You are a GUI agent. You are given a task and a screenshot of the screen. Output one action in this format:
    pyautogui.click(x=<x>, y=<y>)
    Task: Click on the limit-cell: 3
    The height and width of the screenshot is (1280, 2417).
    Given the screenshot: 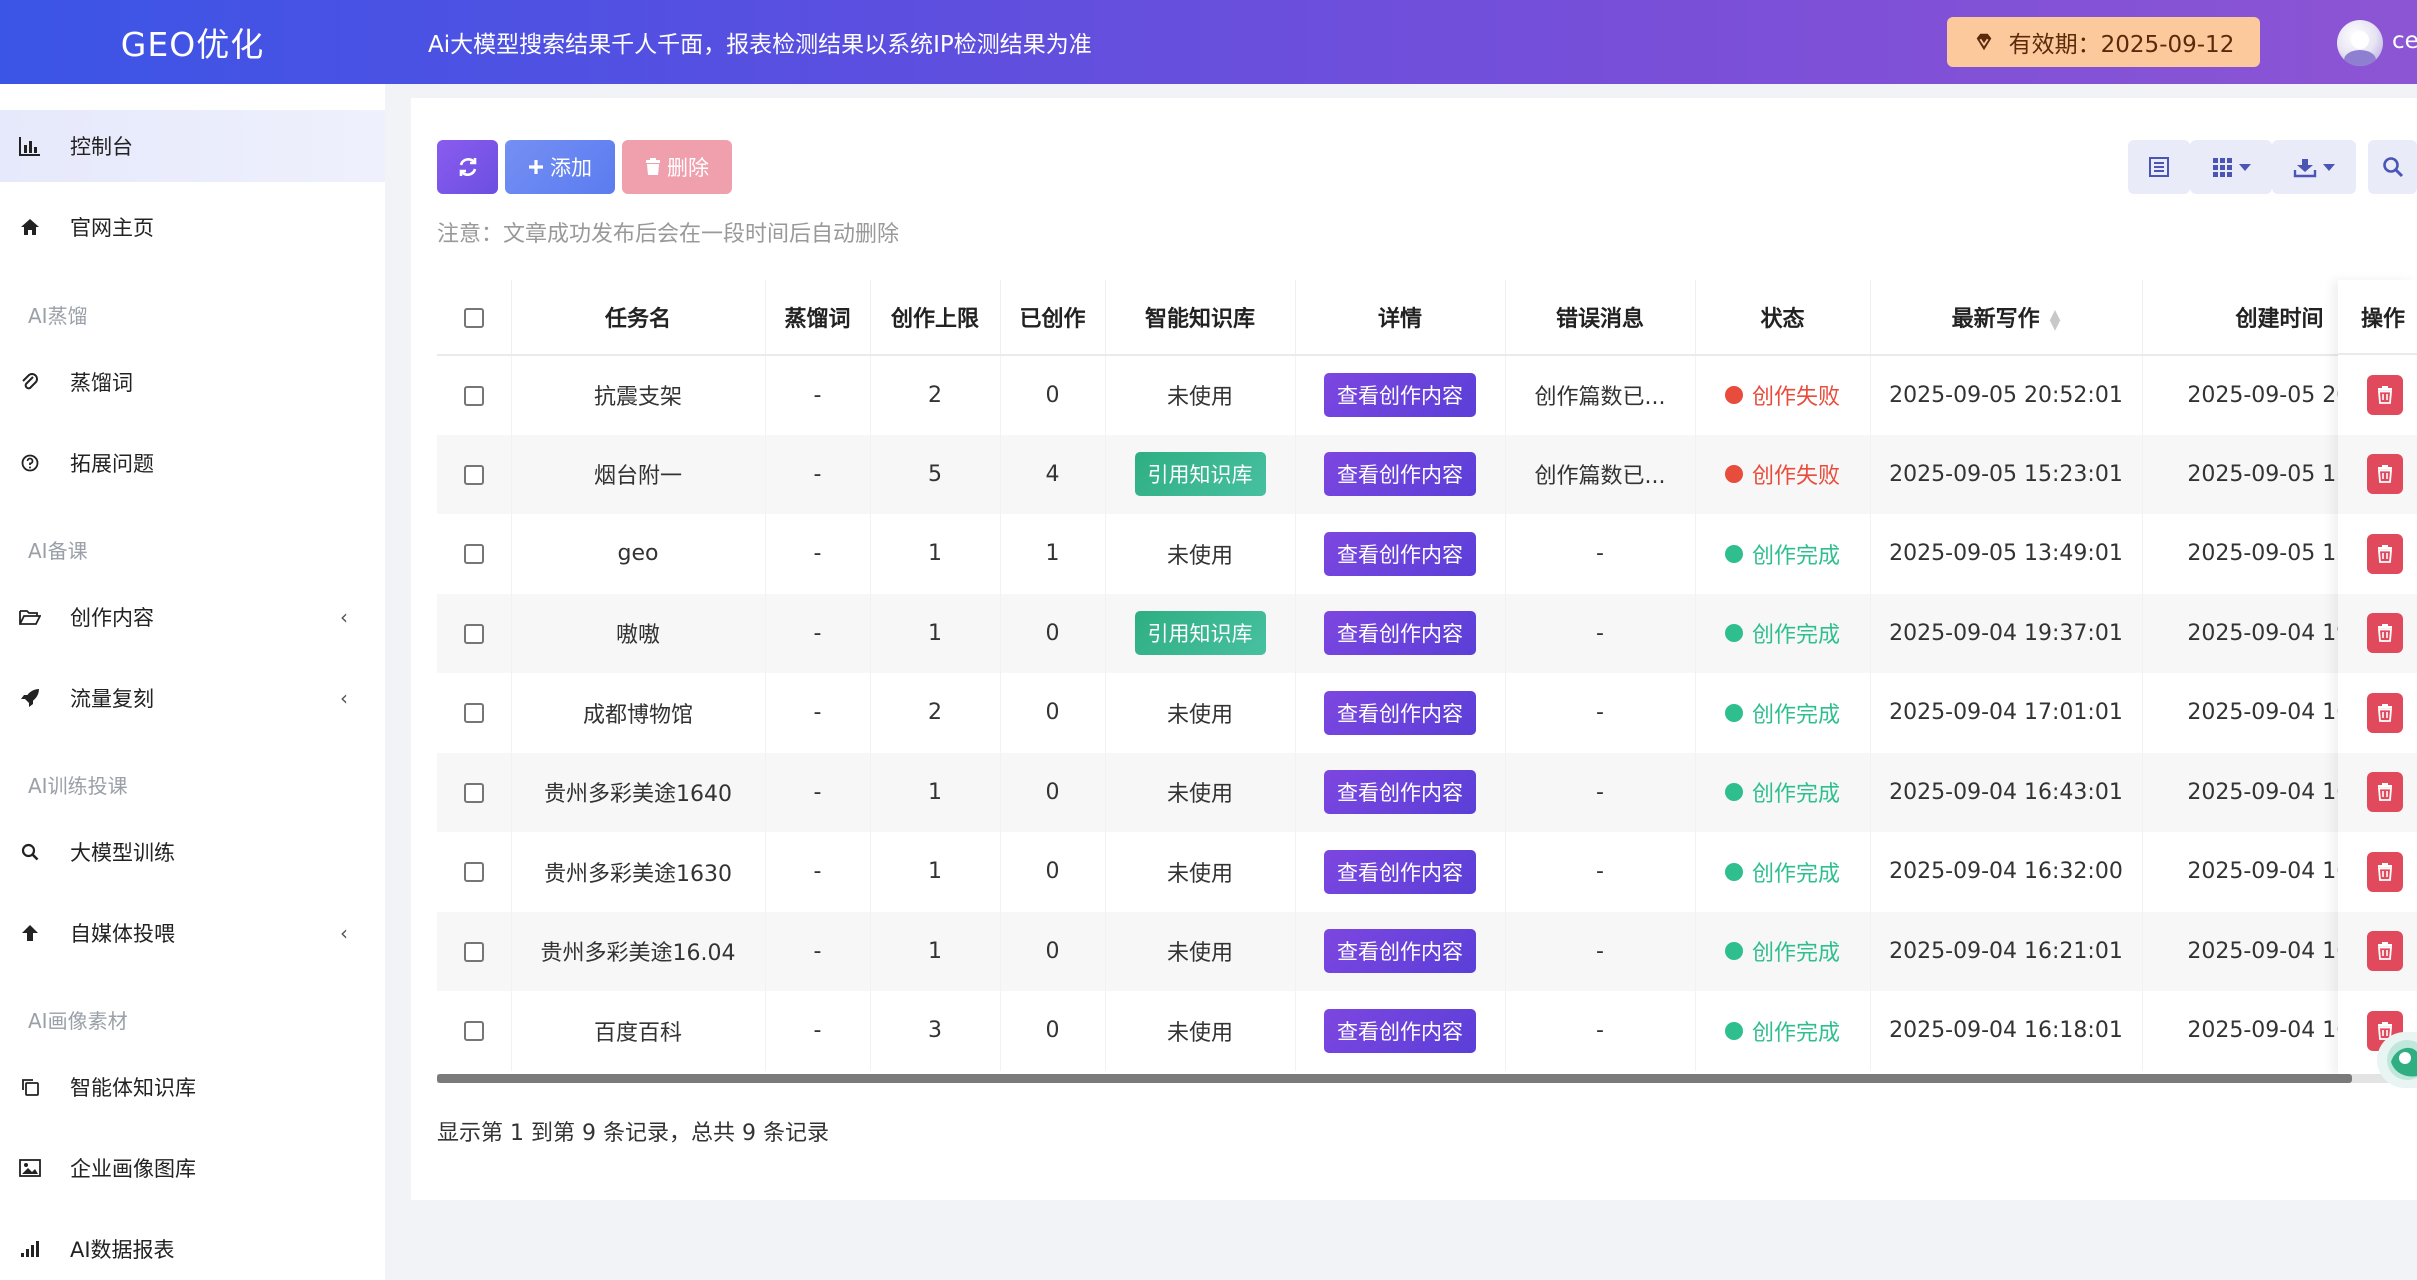 What is the action you would take?
    pyautogui.click(x=935, y=1031)
    